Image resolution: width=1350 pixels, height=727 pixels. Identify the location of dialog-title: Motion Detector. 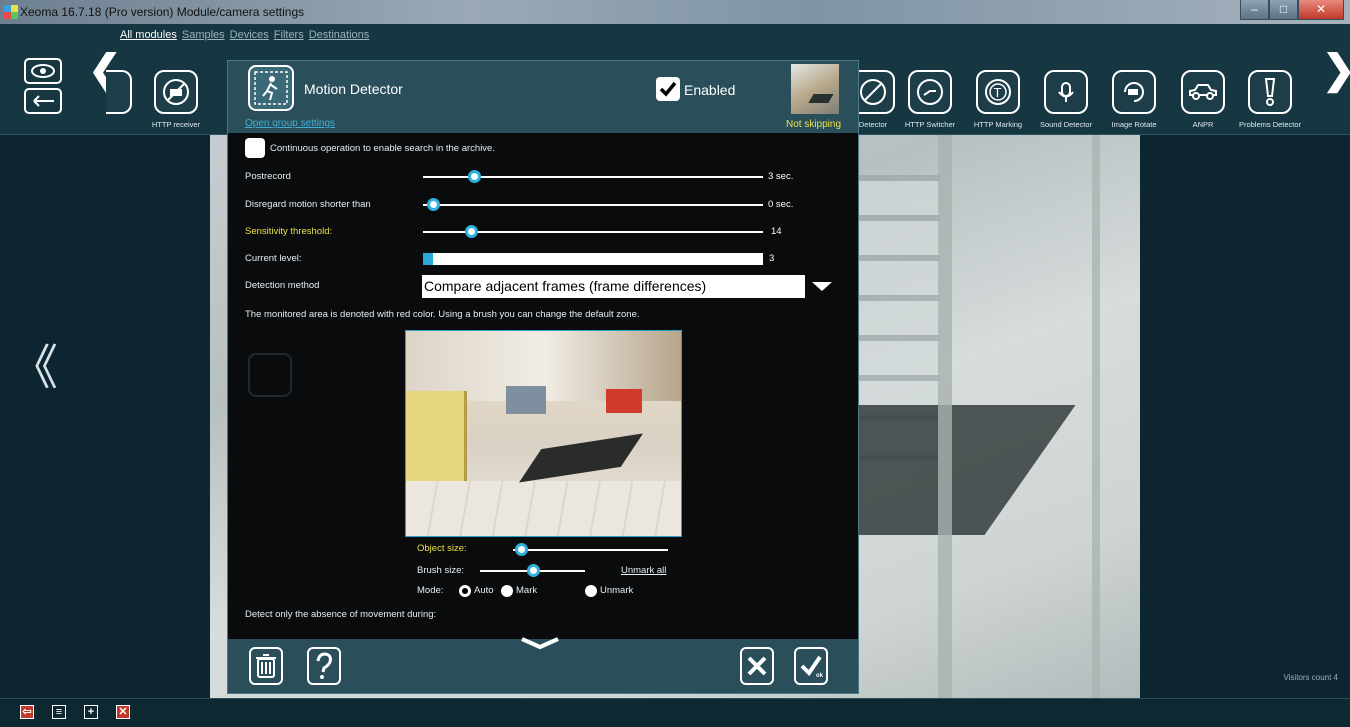
(353, 89).